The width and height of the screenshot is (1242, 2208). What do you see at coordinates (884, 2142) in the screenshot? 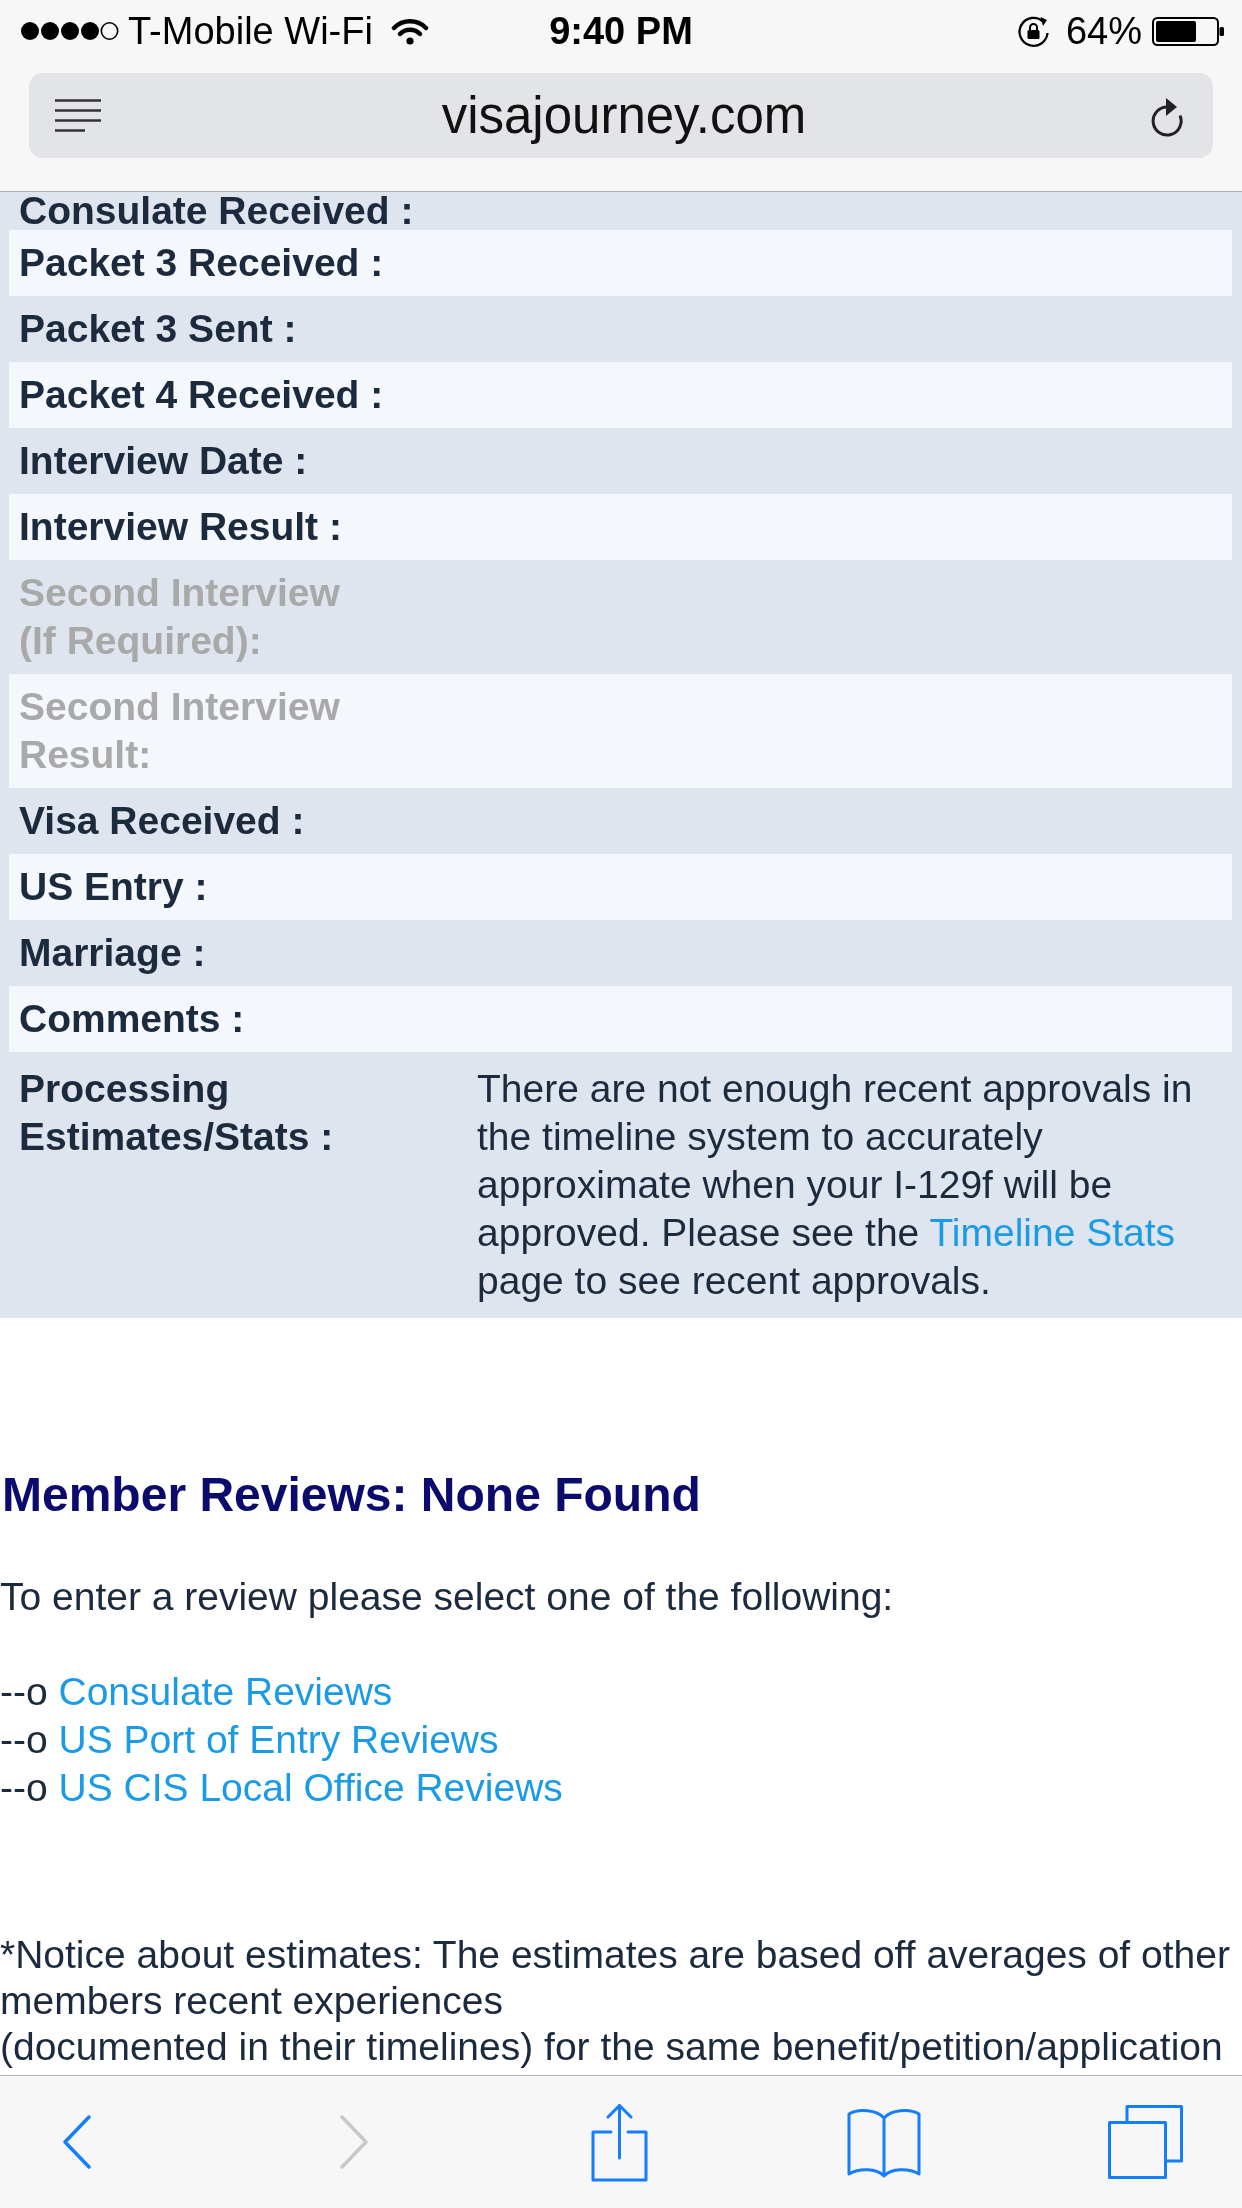
I see `book-icon` at bounding box center [884, 2142].